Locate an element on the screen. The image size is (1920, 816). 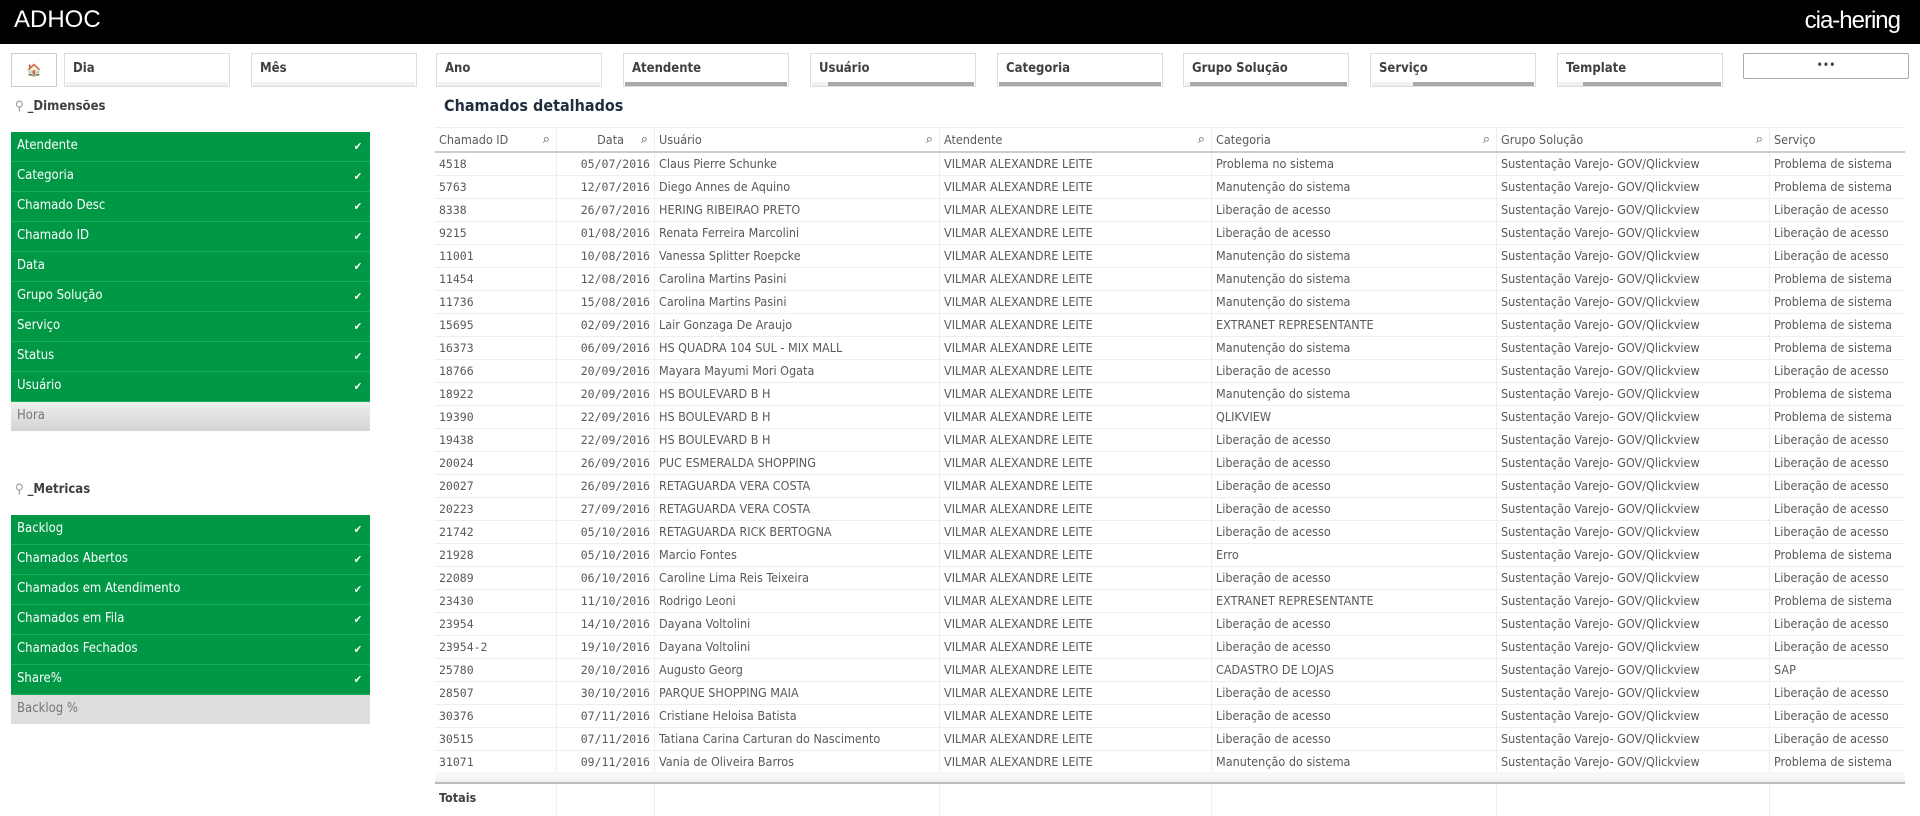
list-item-selected: Data ✔ is located at coordinates (190, 267).